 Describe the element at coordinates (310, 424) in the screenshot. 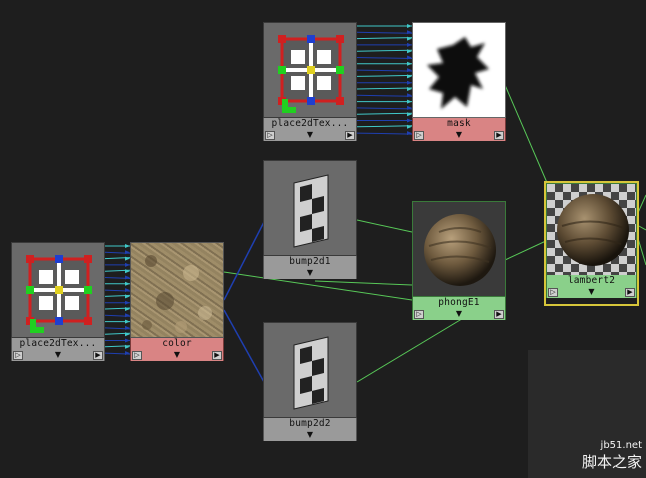

I see `node-label: bump2d2` at that location.